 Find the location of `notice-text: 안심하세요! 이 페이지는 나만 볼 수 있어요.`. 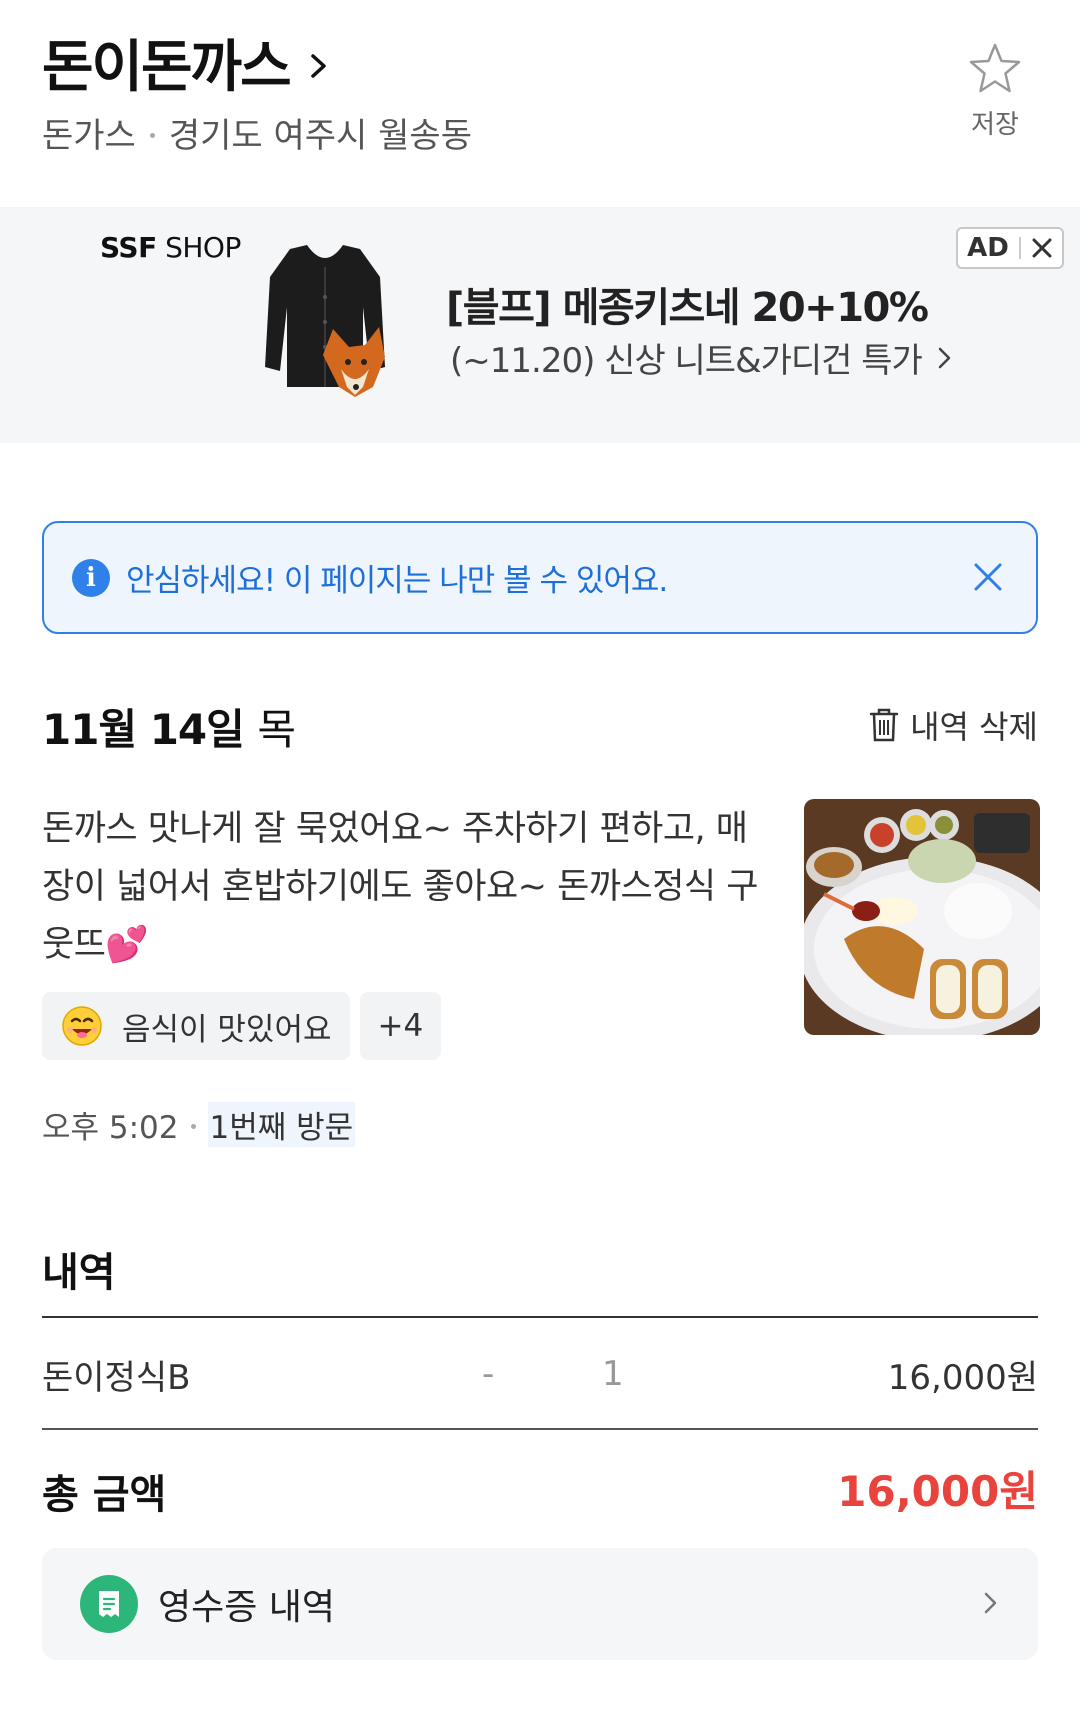

notice-text: 안심하세요! 이 페이지는 나만 볼 수 있어요. is located at coordinates (397, 581).